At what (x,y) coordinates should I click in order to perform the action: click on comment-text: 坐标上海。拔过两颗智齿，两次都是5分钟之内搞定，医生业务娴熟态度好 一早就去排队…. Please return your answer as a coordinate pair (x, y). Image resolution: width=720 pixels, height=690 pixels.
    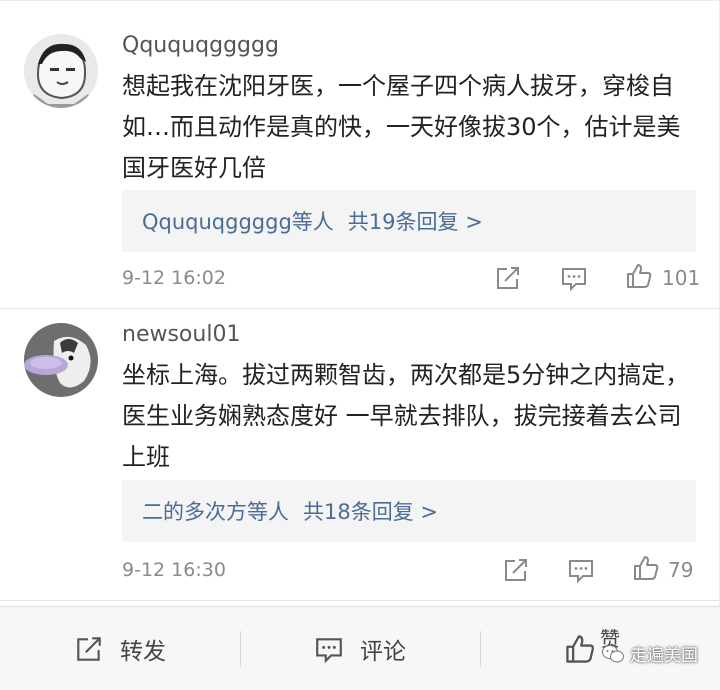
    Looking at the image, I should click on (406, 416).